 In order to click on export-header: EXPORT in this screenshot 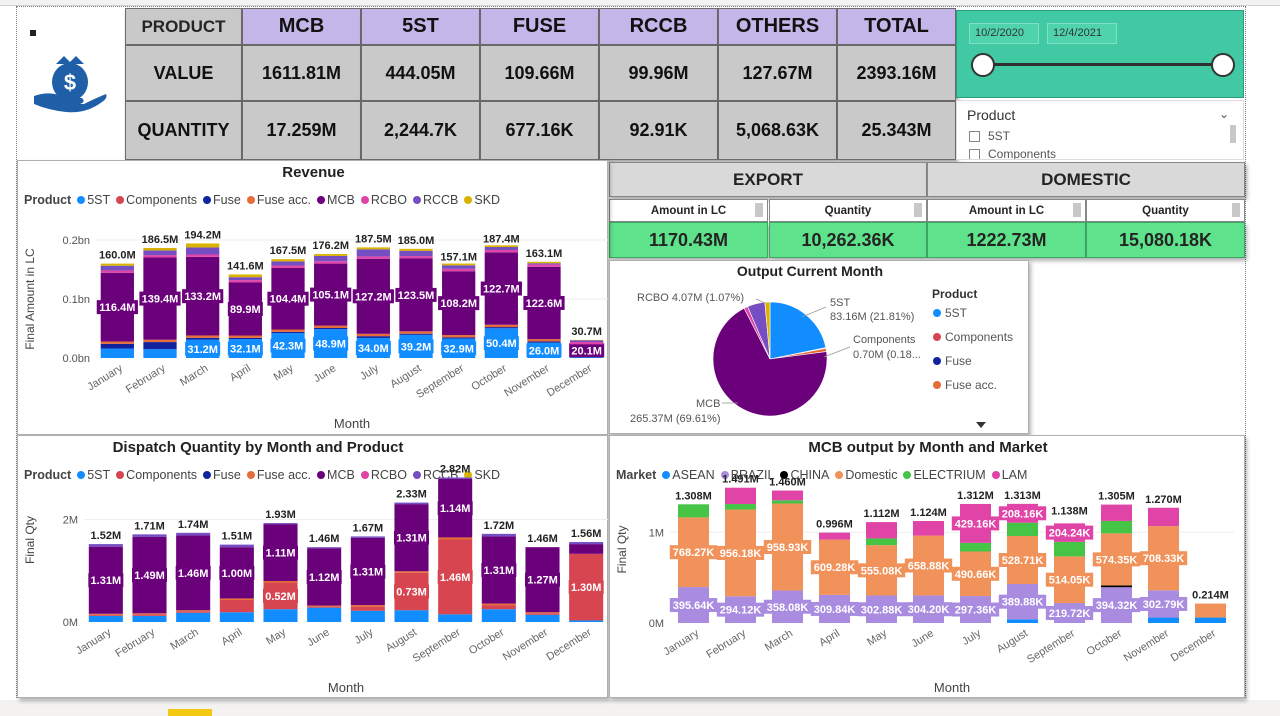, I will do `click(768, 179)`.